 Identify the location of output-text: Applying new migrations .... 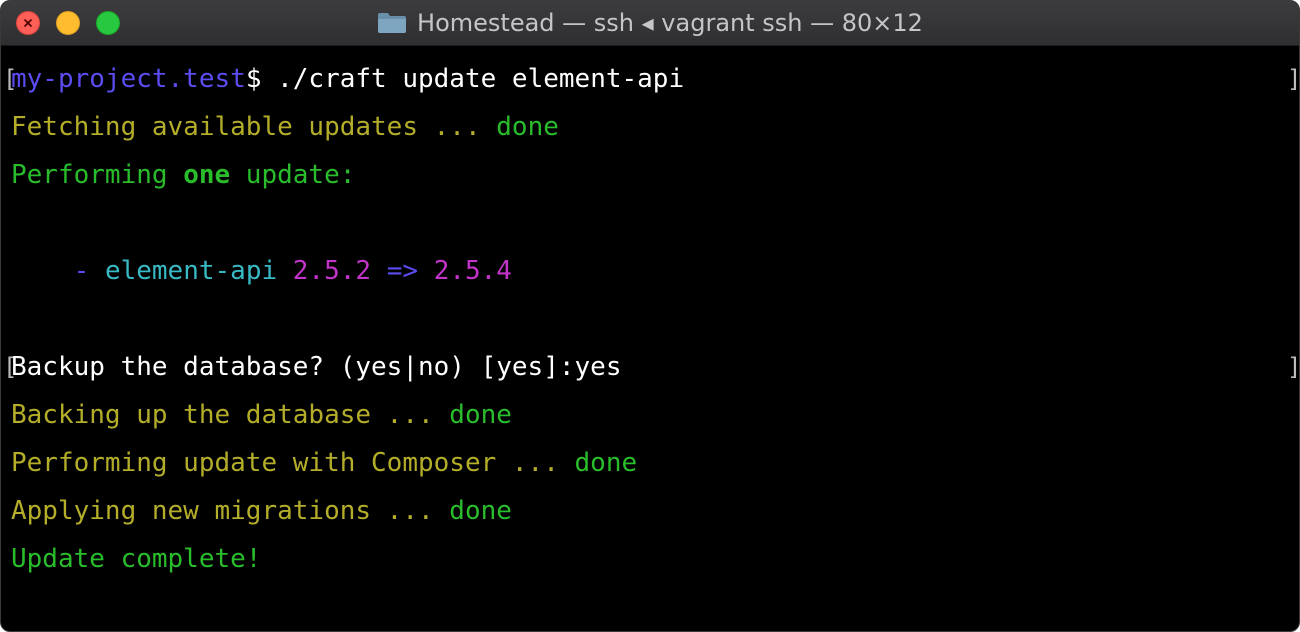
(230, 511).